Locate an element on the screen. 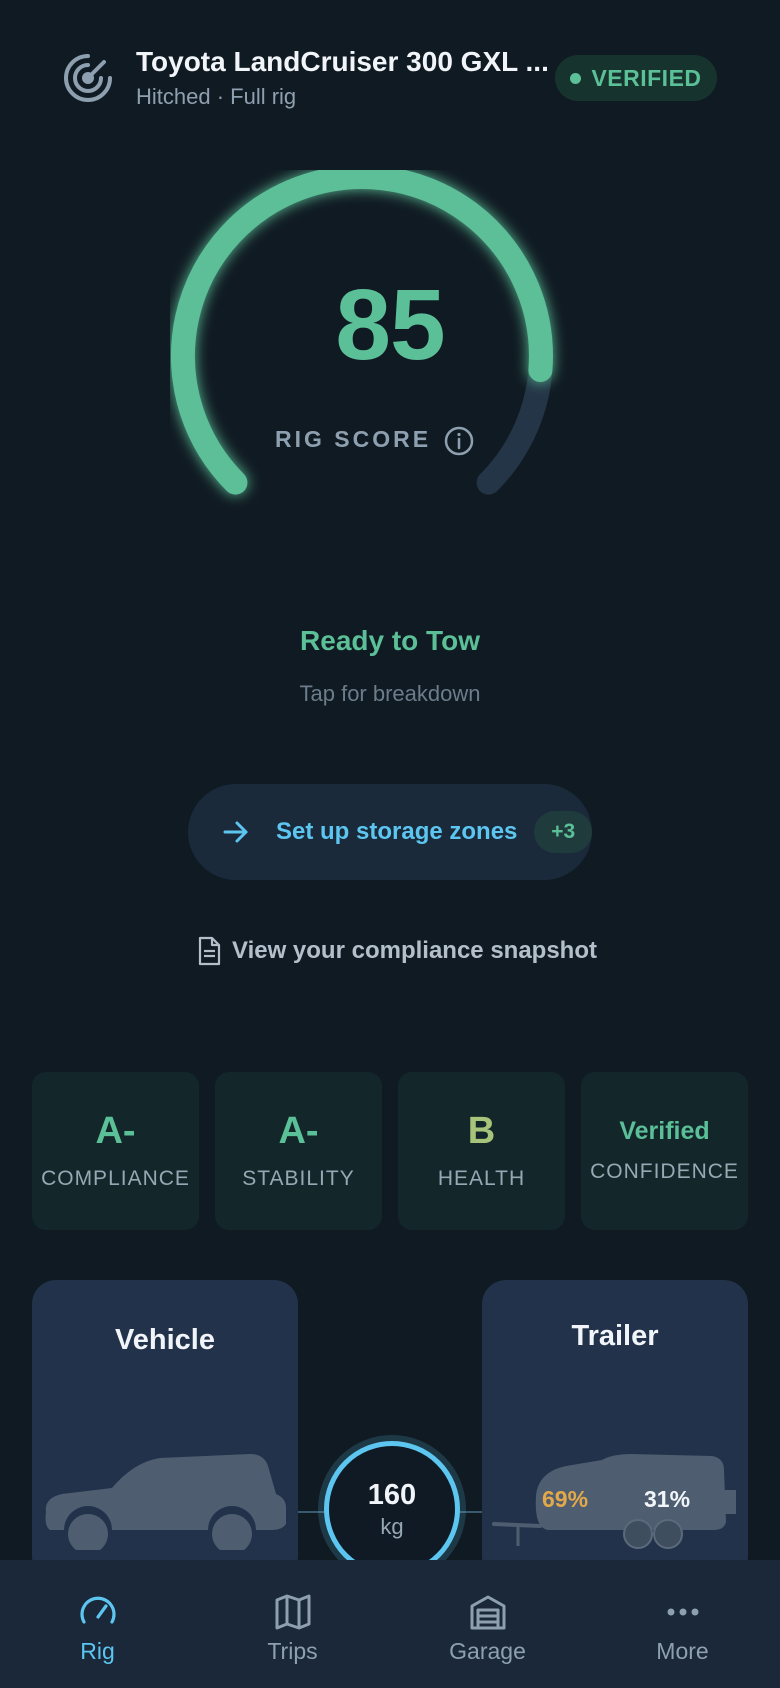  nav-item-more: More is located at coordinates (683, 1628).